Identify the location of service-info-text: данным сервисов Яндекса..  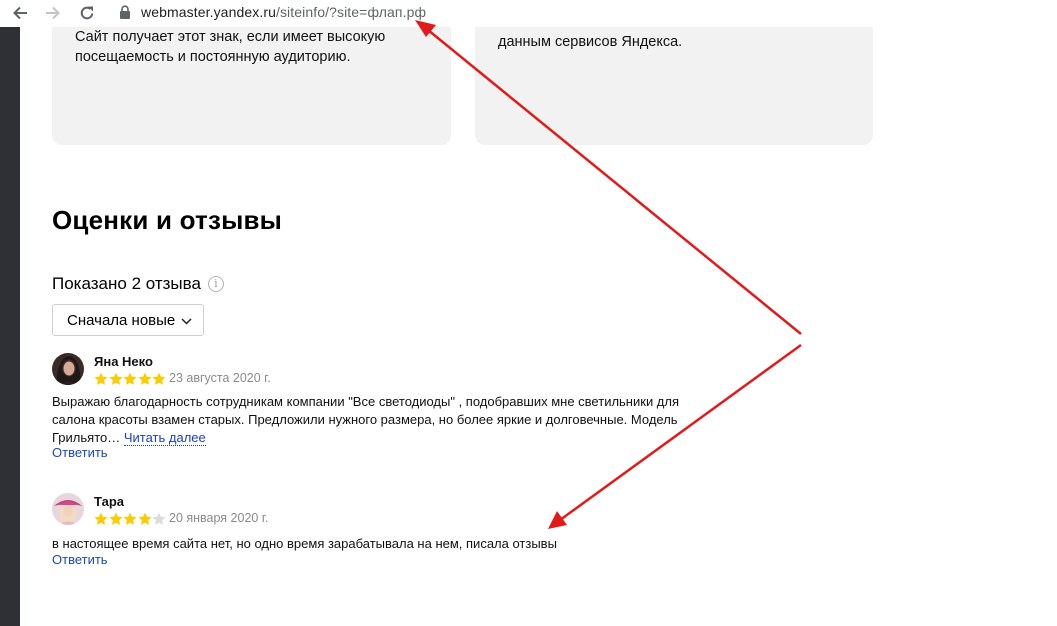
(590, 42).